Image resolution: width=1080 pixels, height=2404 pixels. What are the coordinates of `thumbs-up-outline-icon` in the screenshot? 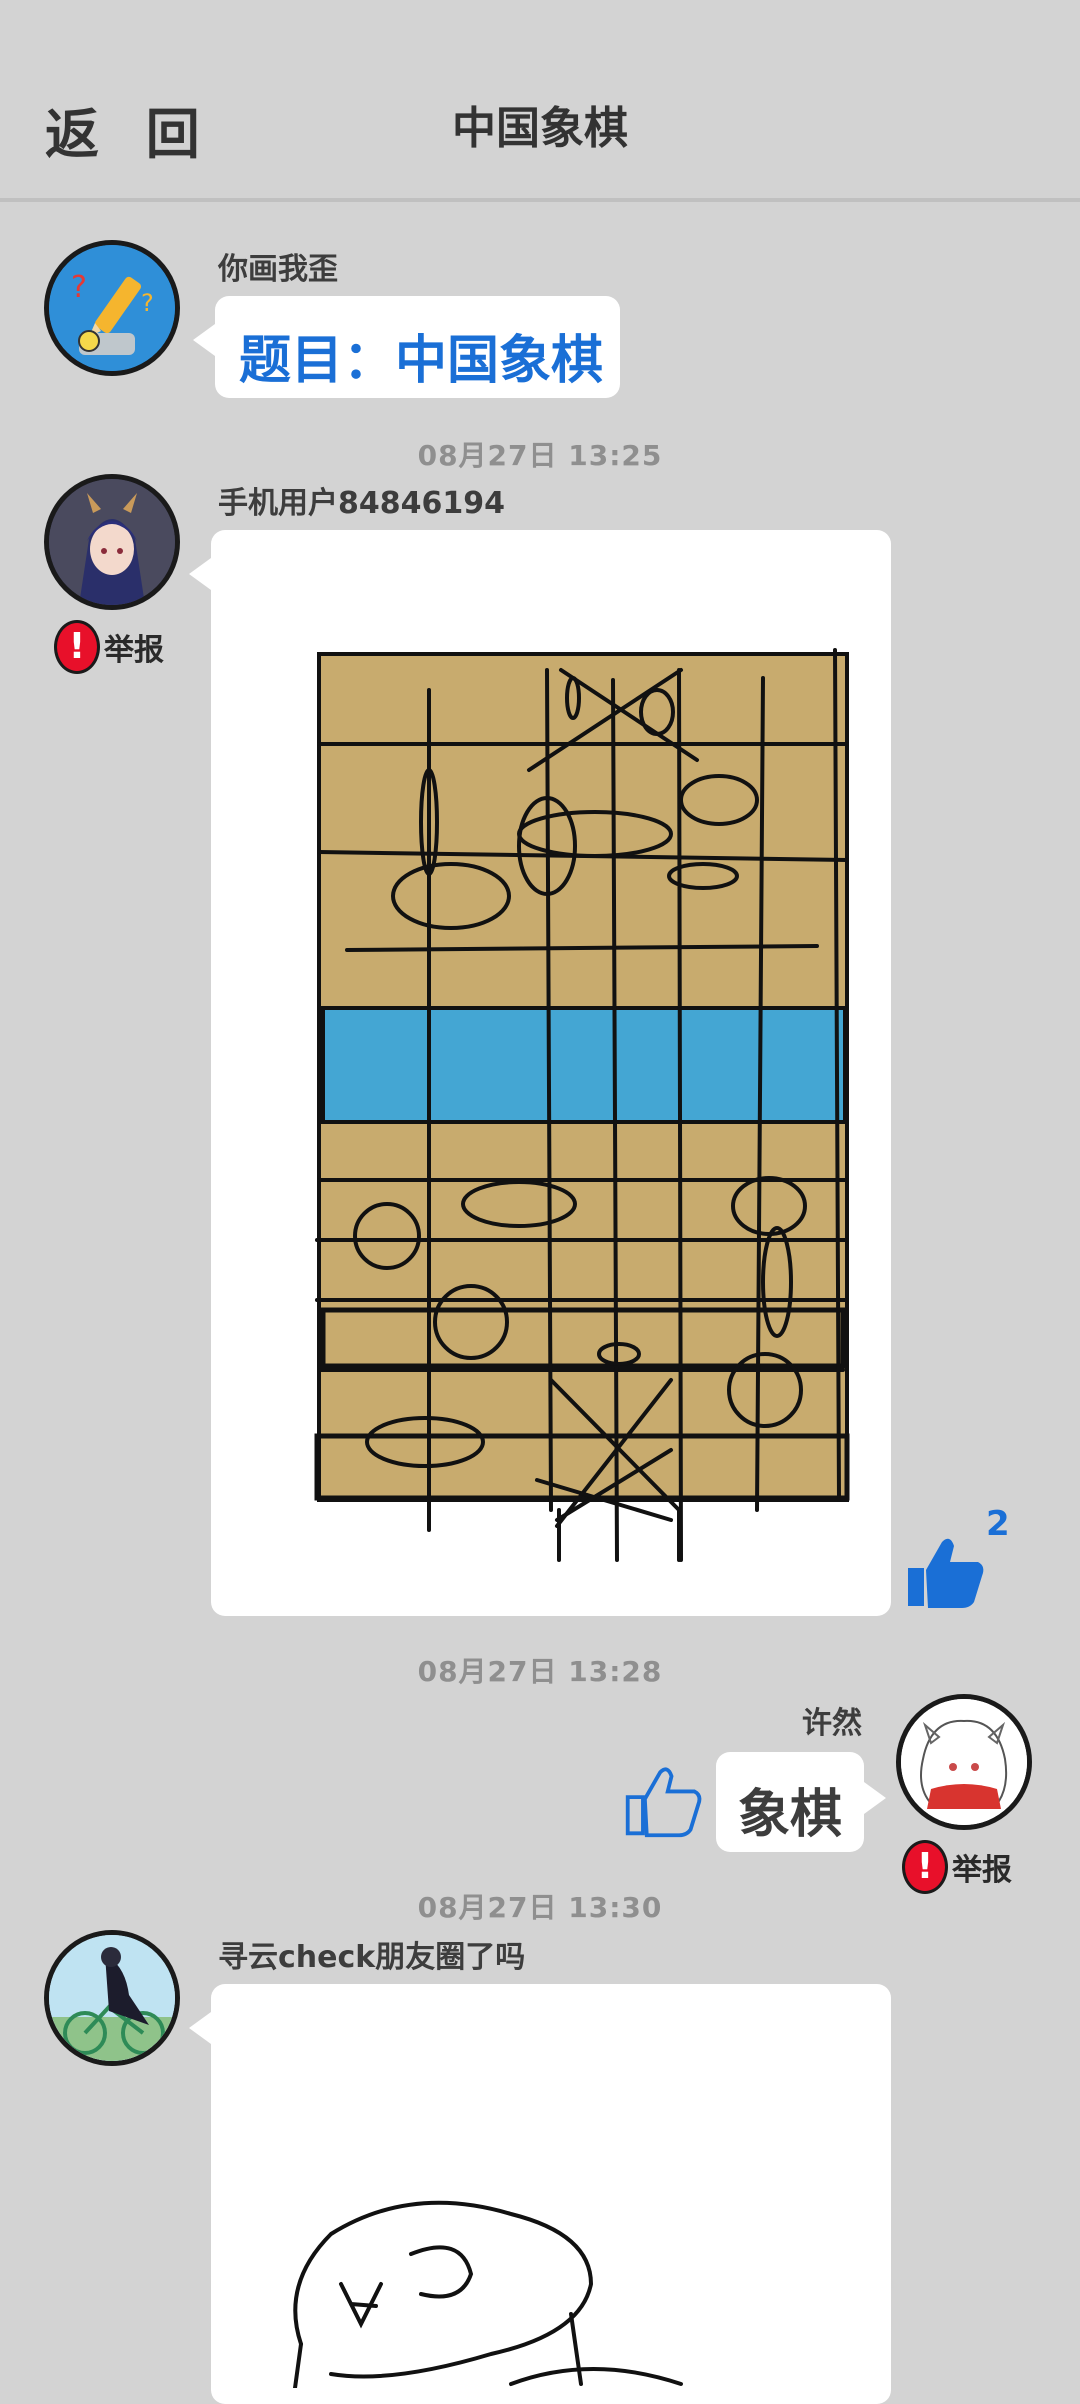 It's located at (663, 1802).